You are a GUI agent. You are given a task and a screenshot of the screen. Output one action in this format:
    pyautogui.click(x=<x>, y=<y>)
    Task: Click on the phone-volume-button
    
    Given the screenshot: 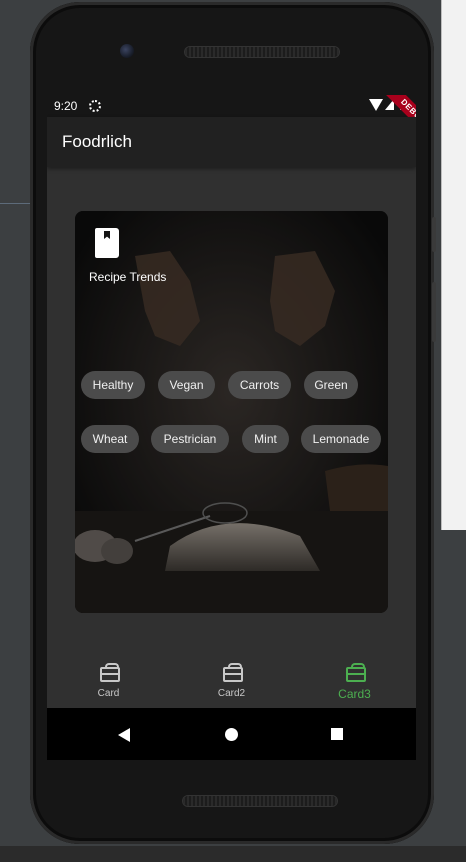 What is the action you would take?
    pyautogui.click(x=434, y=312)
    